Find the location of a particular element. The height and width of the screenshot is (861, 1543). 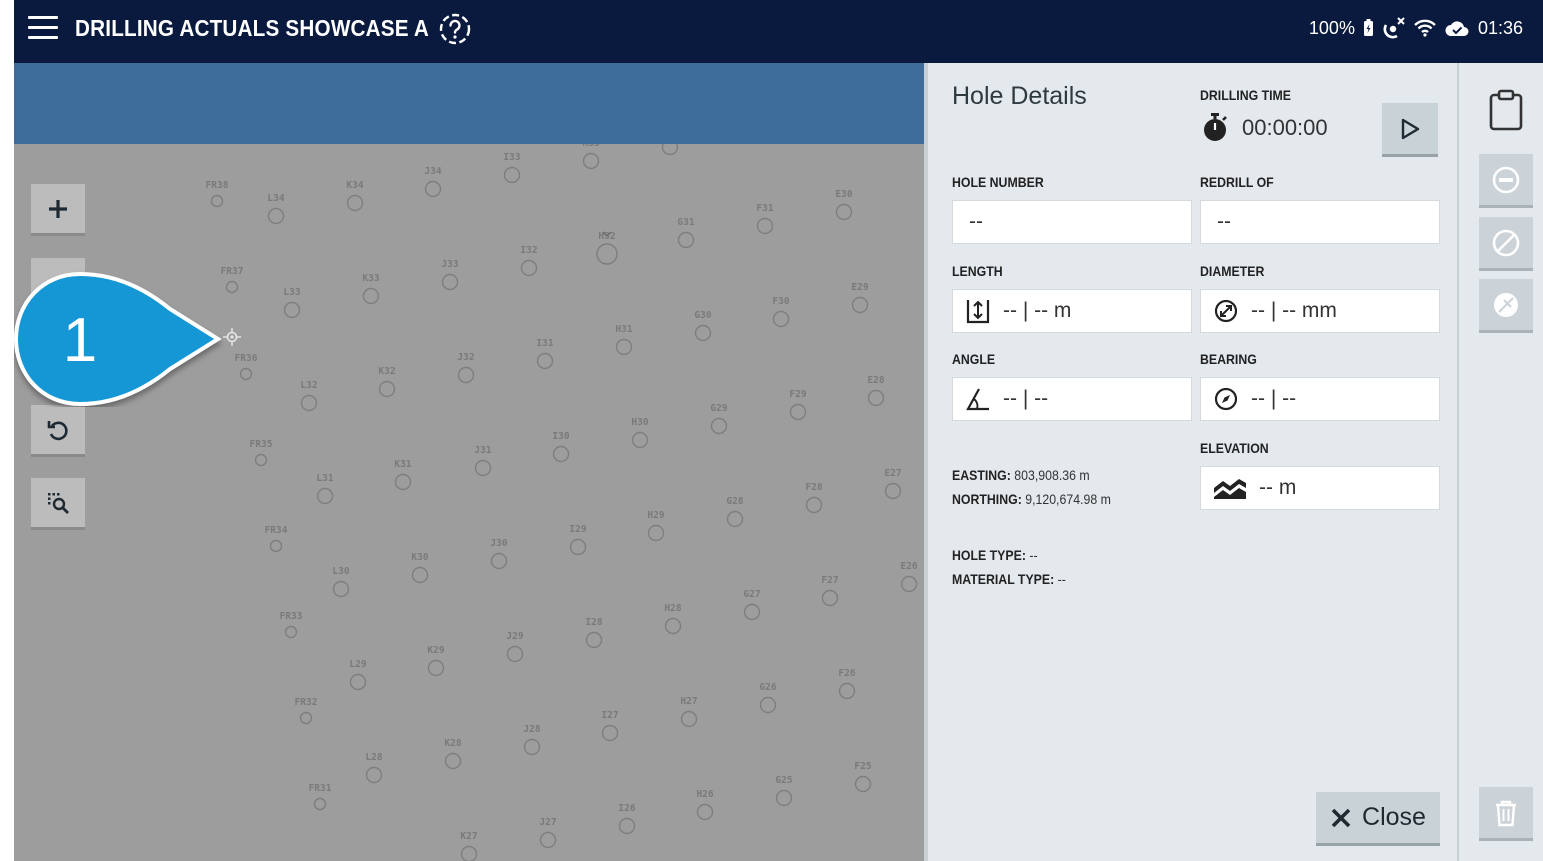

blast-hole: G28 is located at coordinates (735, 512).